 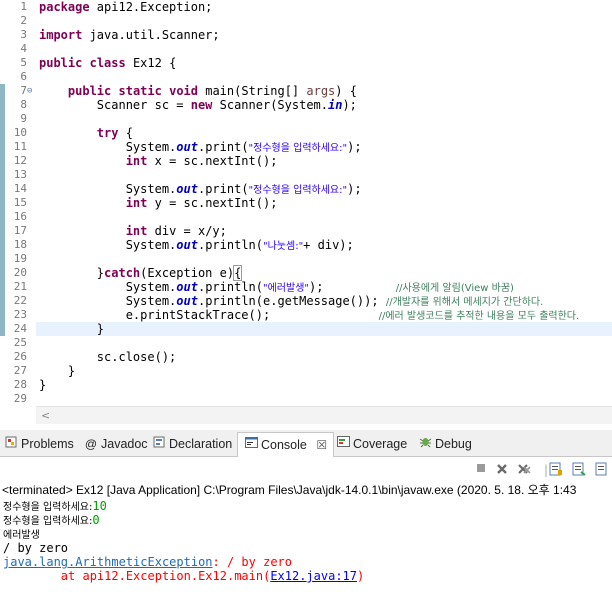 I want to click on console-exception-line: java.lang.ArithmeticException: / by zero, so click(x=147, y=562).